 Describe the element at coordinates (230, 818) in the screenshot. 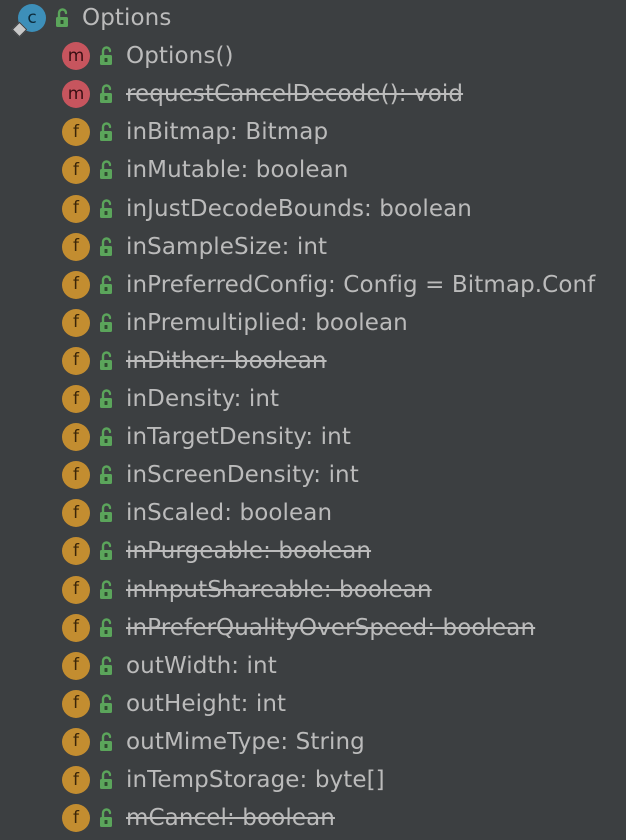

I see `tree-row-label: mCancel: boolean` at that location.